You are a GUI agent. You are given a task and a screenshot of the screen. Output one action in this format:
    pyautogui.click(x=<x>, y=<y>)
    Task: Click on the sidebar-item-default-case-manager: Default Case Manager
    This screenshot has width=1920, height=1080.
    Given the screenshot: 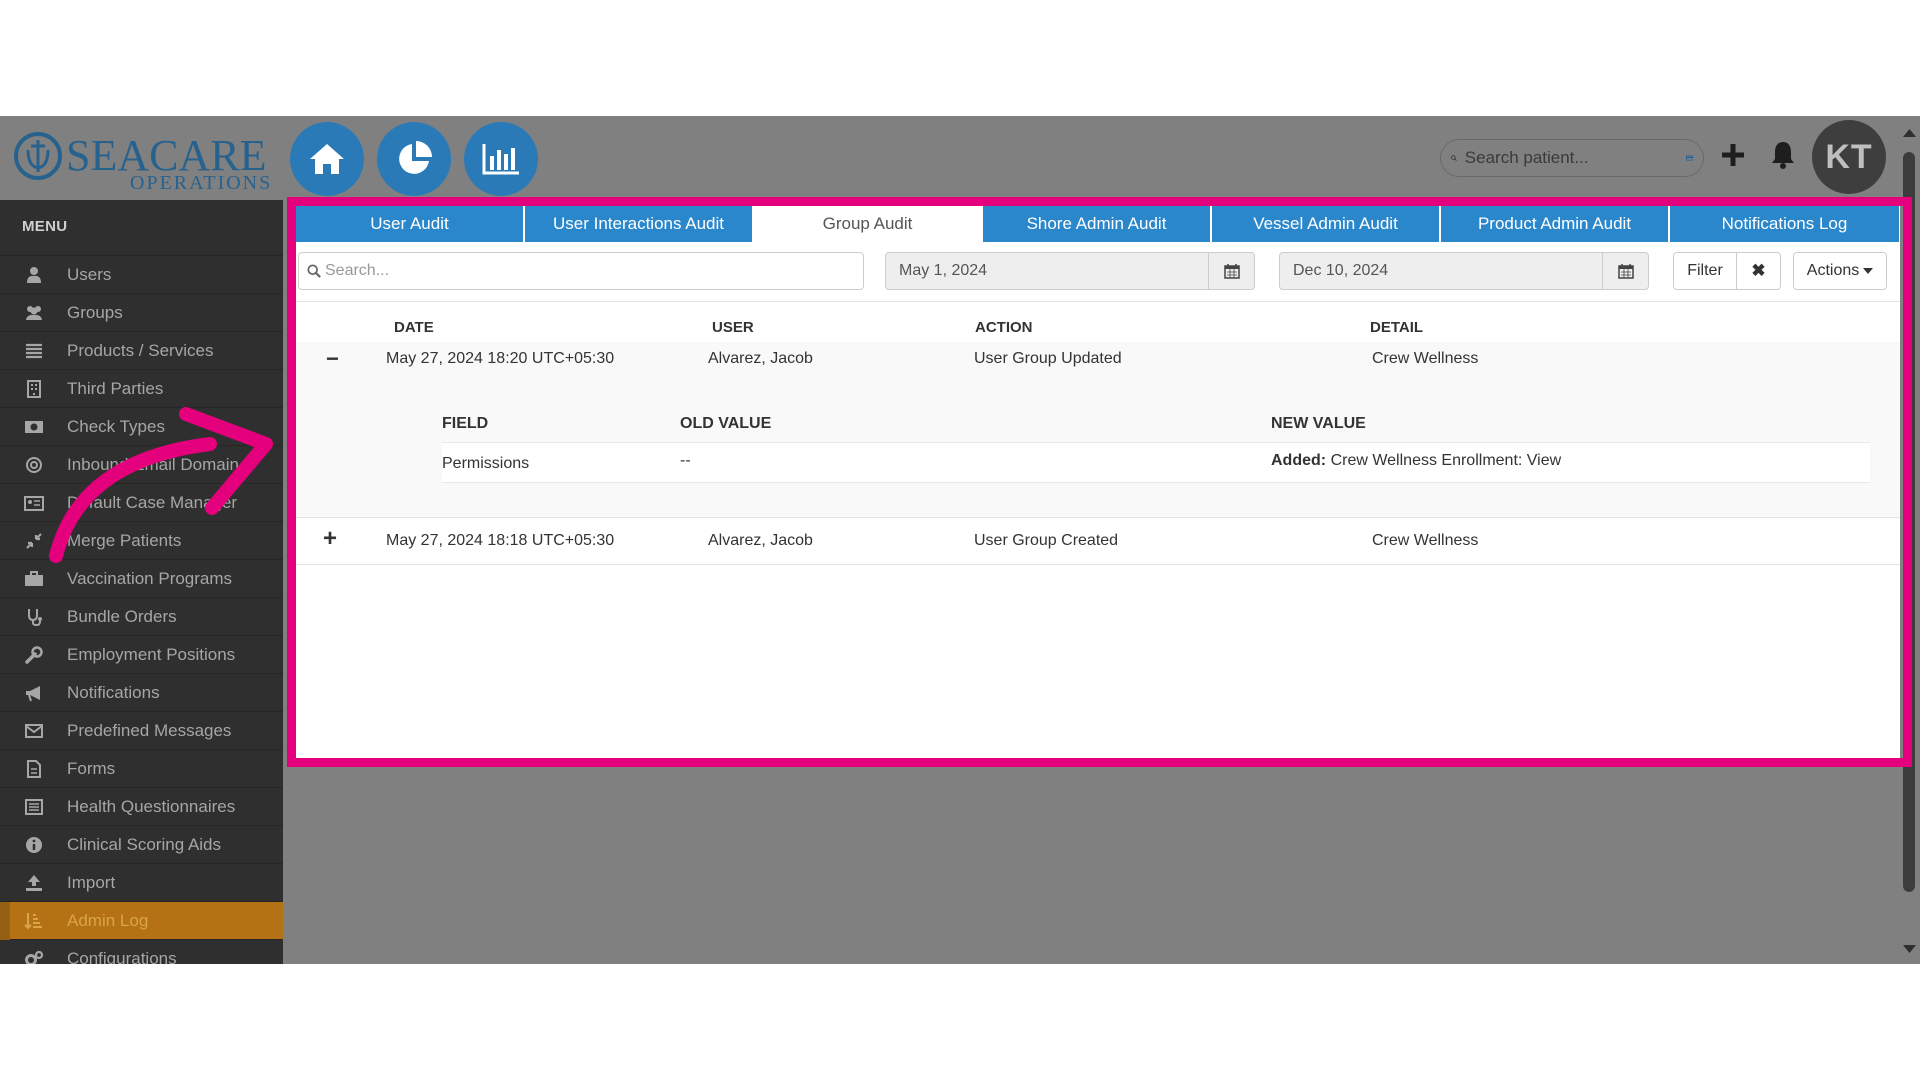 What is the action you would take?
    pyautogui.click(x=141, y=503)
    